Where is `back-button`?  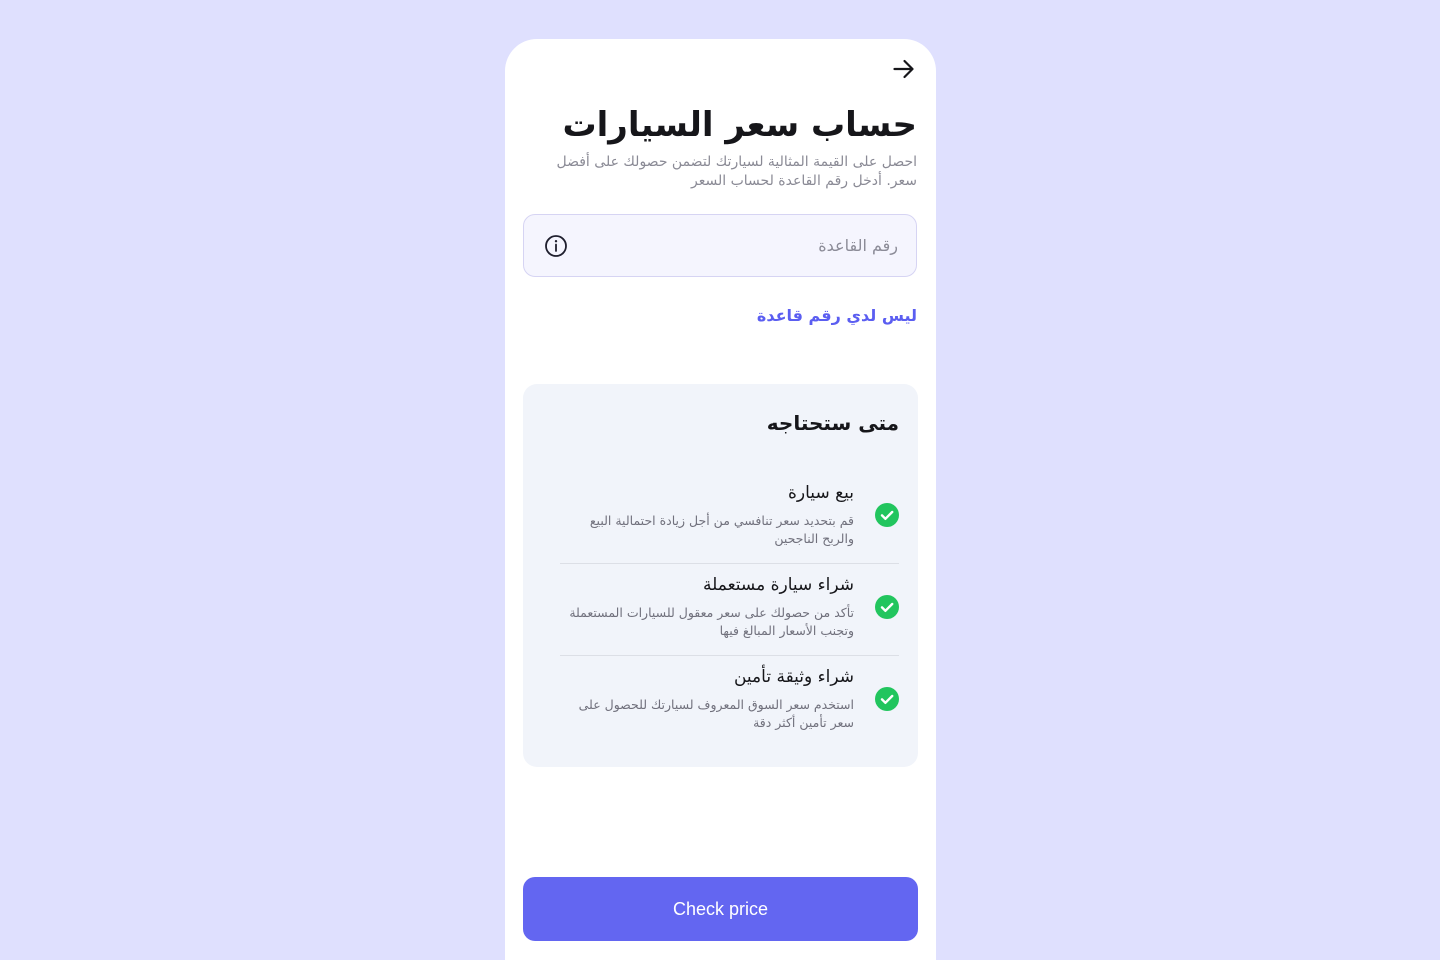
back-button is located at coordinates (904, 69).